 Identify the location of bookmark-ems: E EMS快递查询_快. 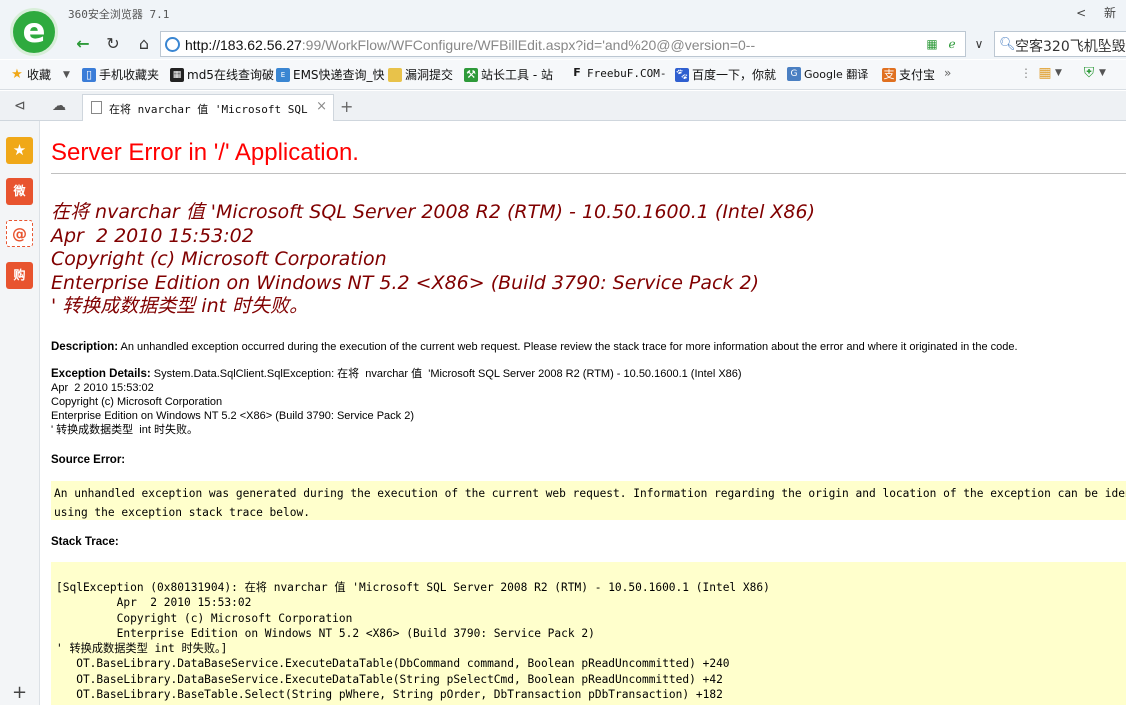
(330, 74).